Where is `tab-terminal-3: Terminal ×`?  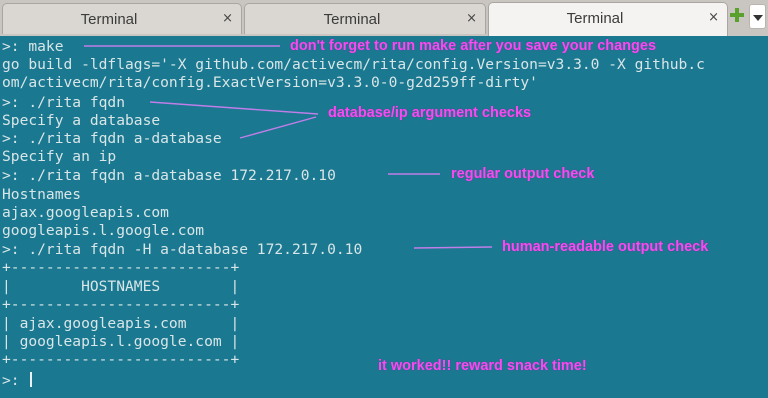
tab-terminal-3: Terminal × is located at coordinates (608, 19).